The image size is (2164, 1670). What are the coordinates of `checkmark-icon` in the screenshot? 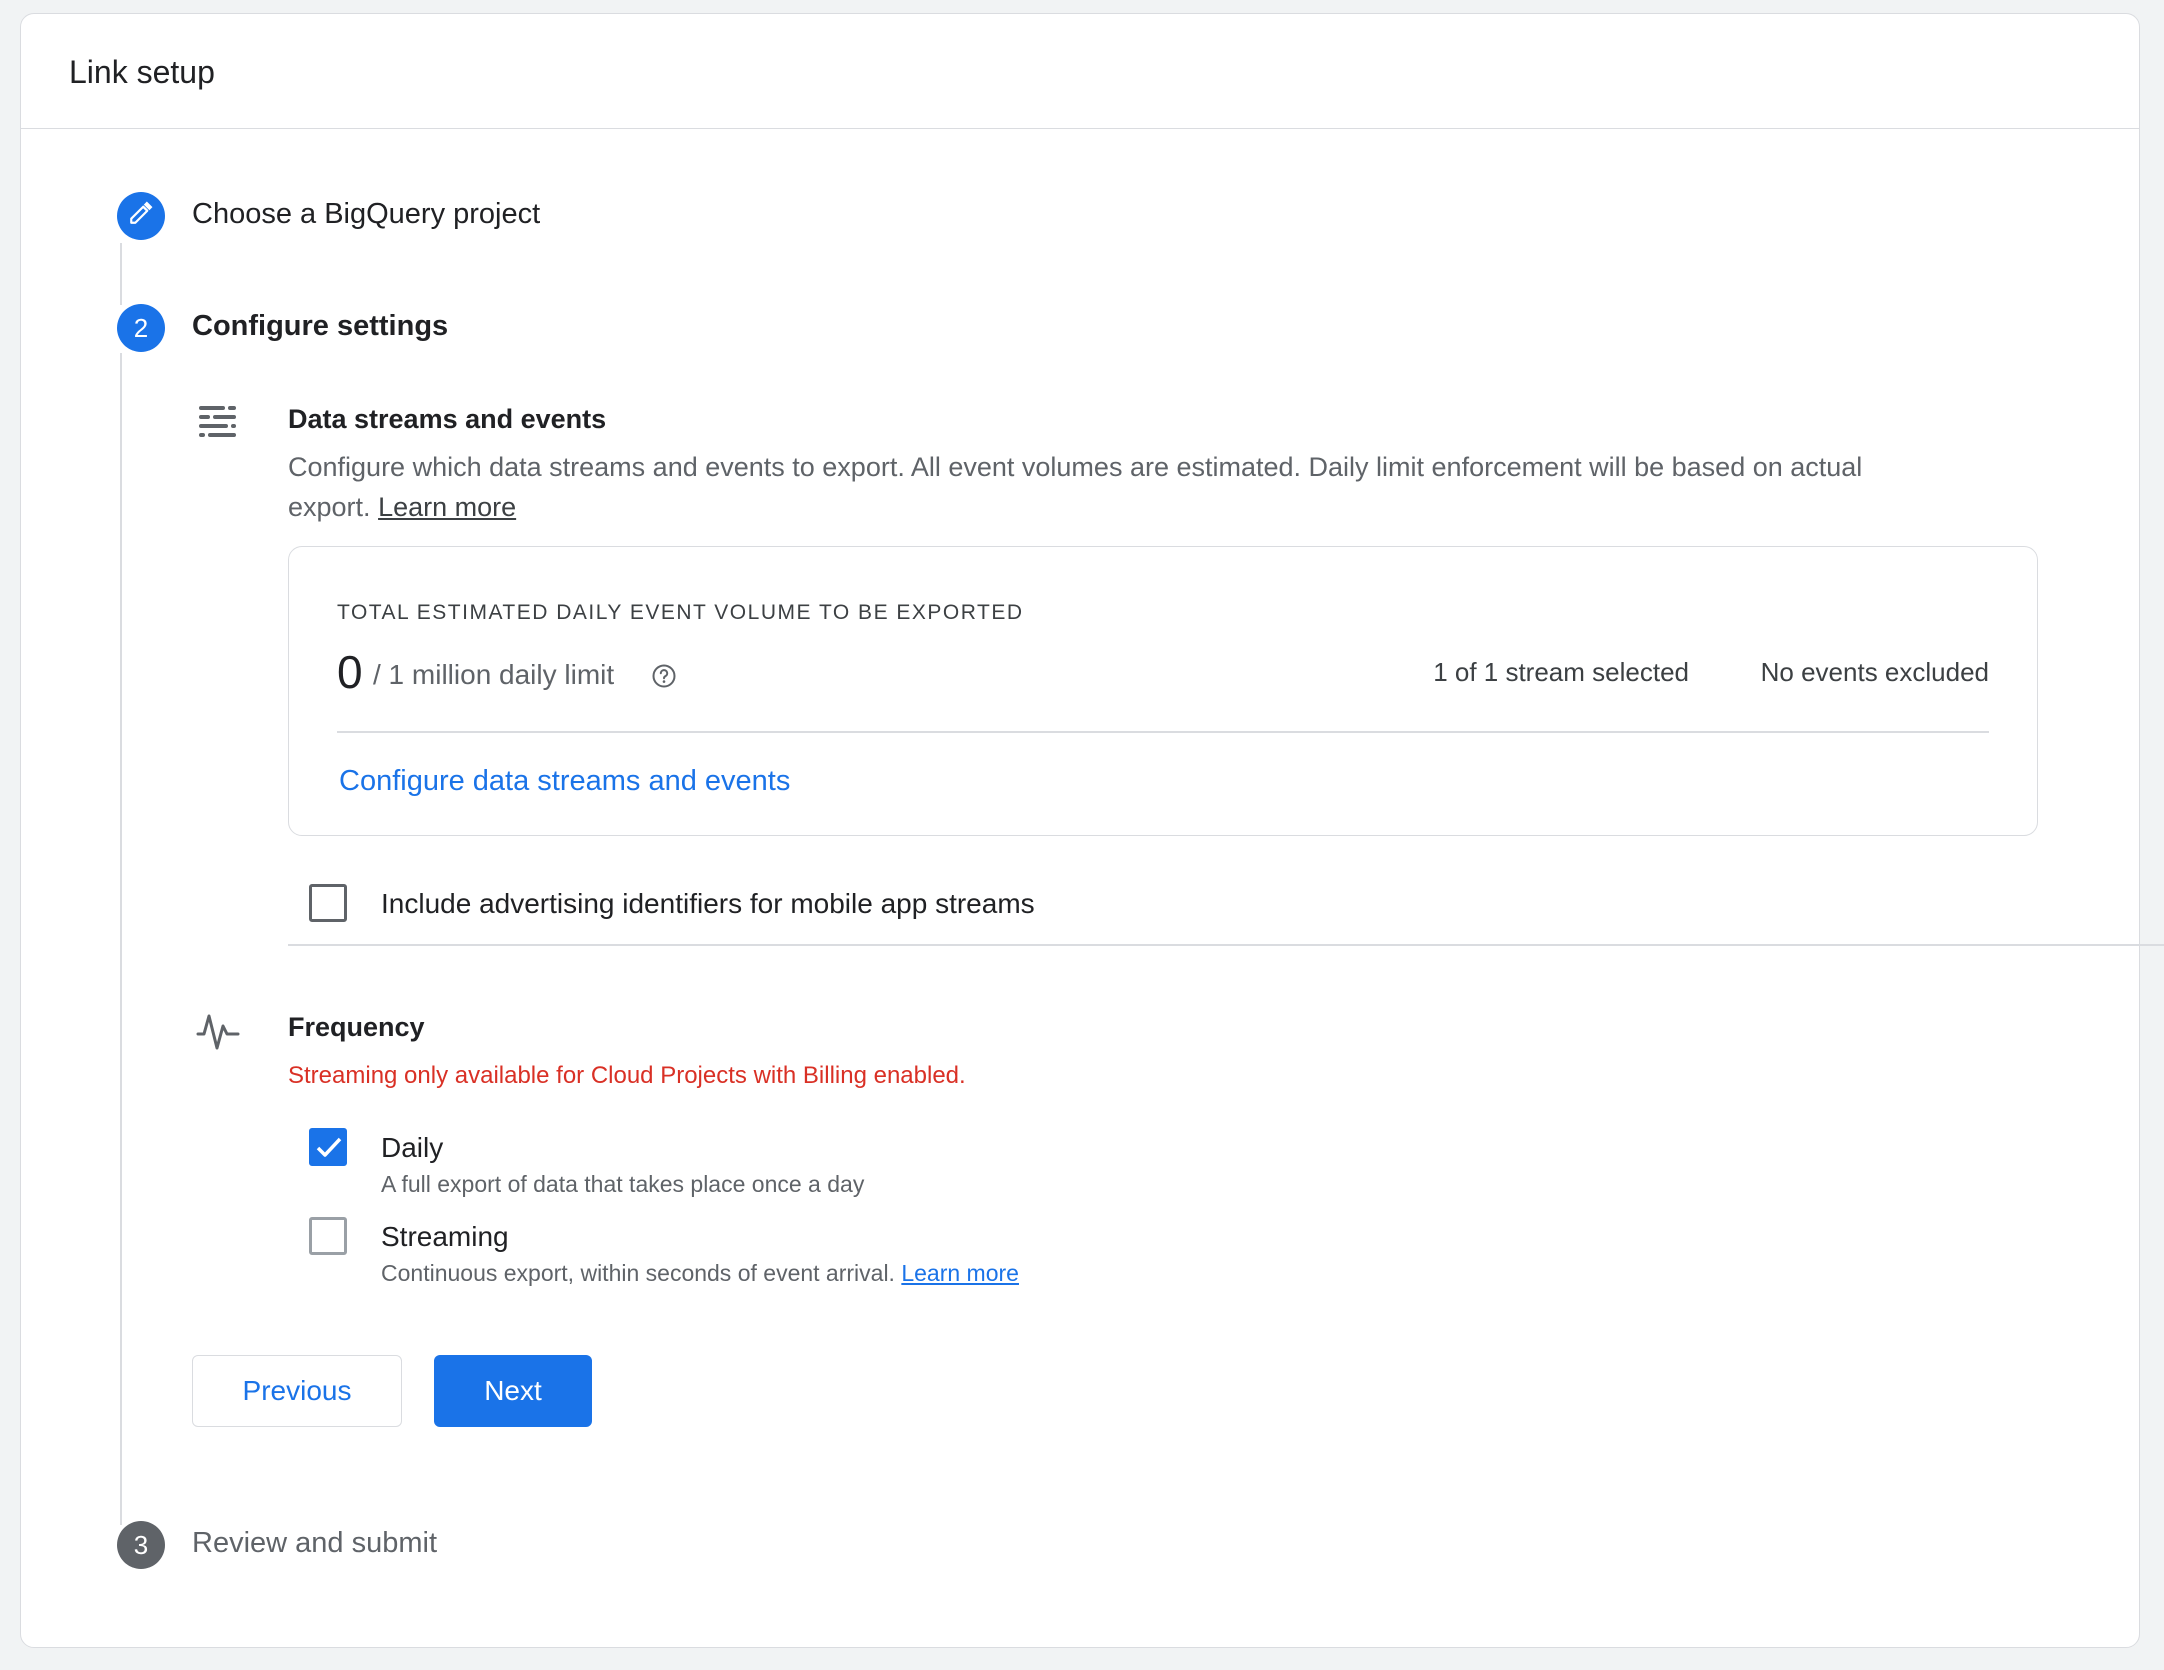 It's located at (329, 1147).